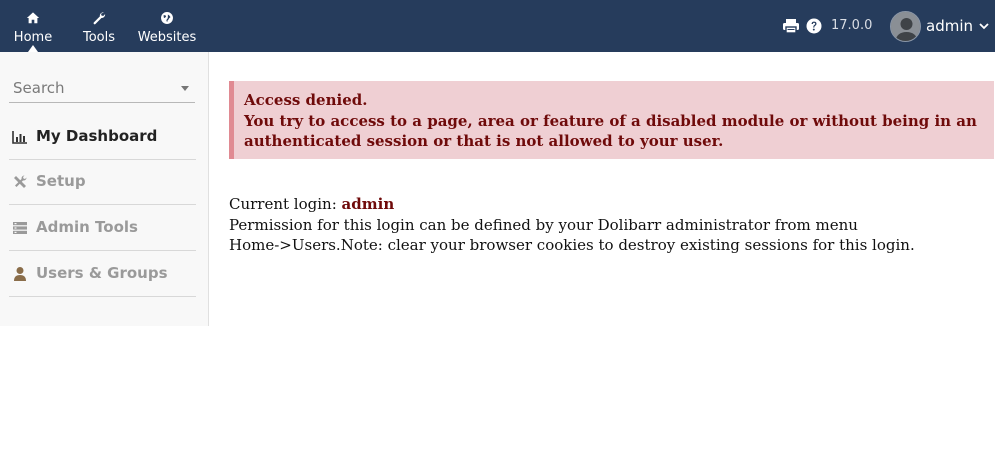 This screenshot has height=454, width=995. Describe the element at coordinates (167, 18) in the screenshot. I see `globe-icon` at that location.